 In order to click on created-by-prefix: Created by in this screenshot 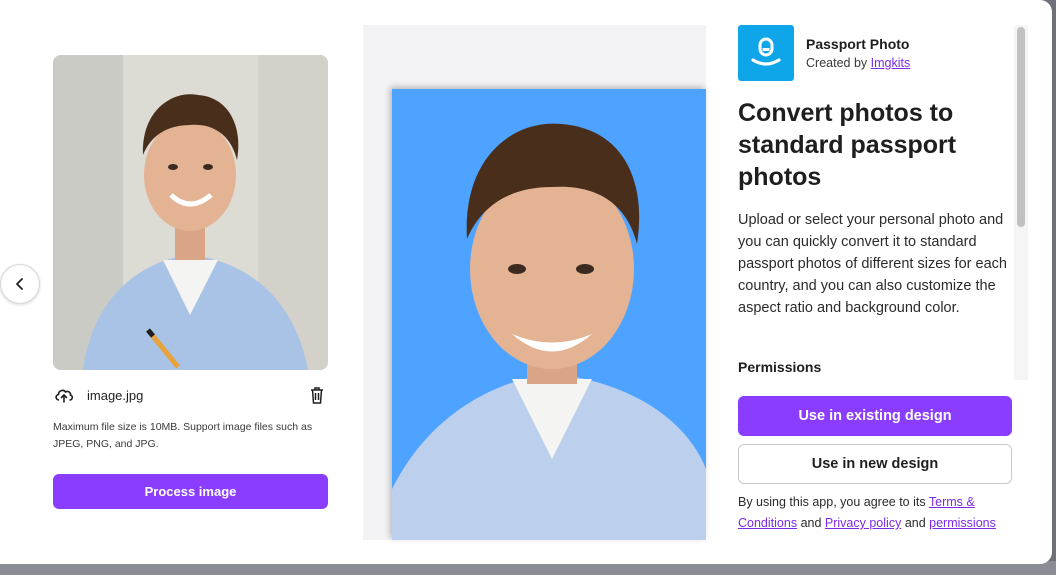, I will do `click(837, 63)`.